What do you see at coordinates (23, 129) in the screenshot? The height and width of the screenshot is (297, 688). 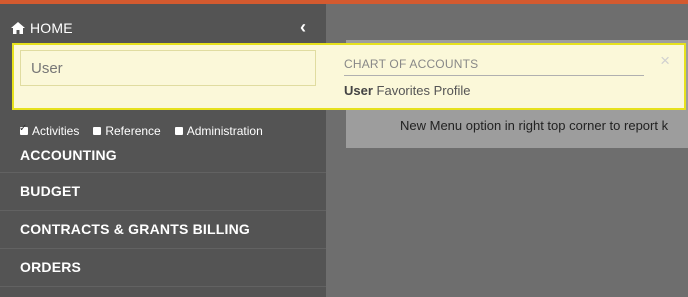 I see `activities-checkbox` at bounding box center [23, 129].